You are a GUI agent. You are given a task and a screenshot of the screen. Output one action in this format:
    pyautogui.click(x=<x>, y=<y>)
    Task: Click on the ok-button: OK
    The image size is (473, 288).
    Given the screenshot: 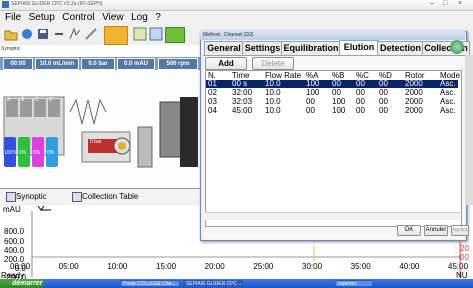 What is the action you would take?
    pyautogui.click(x=409, y=230)
    